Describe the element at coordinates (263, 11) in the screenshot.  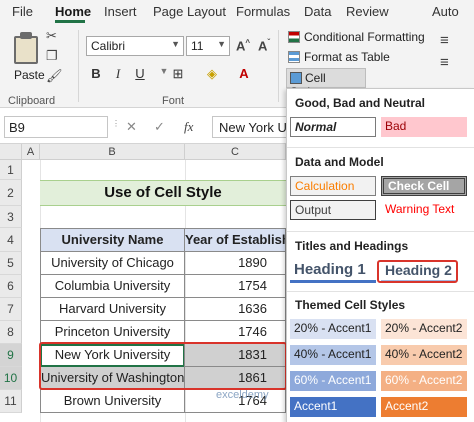
I see `tab-formulas: Formulas` at that location.